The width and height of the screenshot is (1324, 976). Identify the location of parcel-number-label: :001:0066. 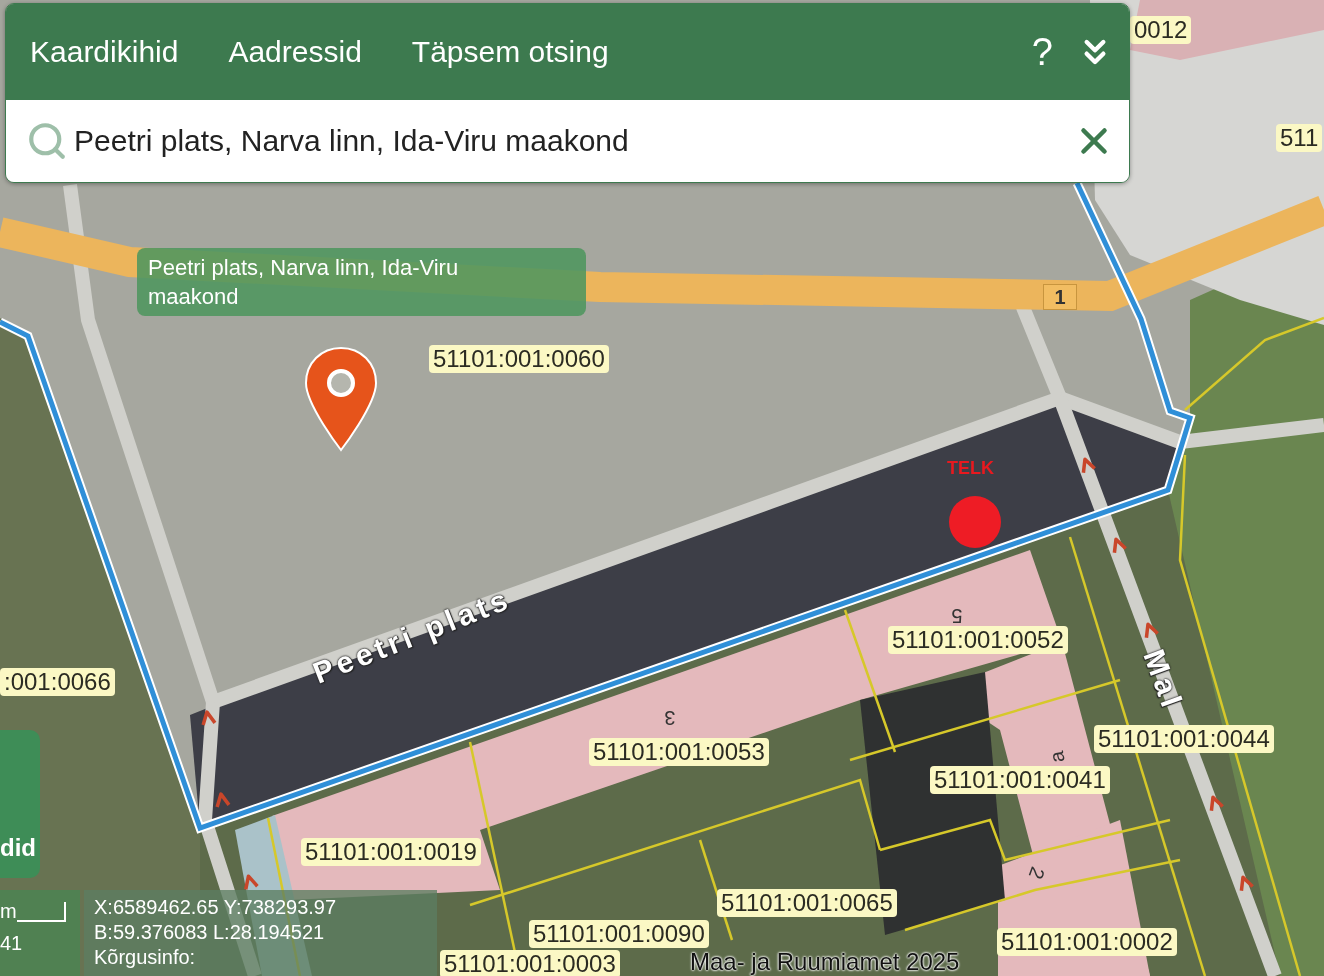
(57, 682).